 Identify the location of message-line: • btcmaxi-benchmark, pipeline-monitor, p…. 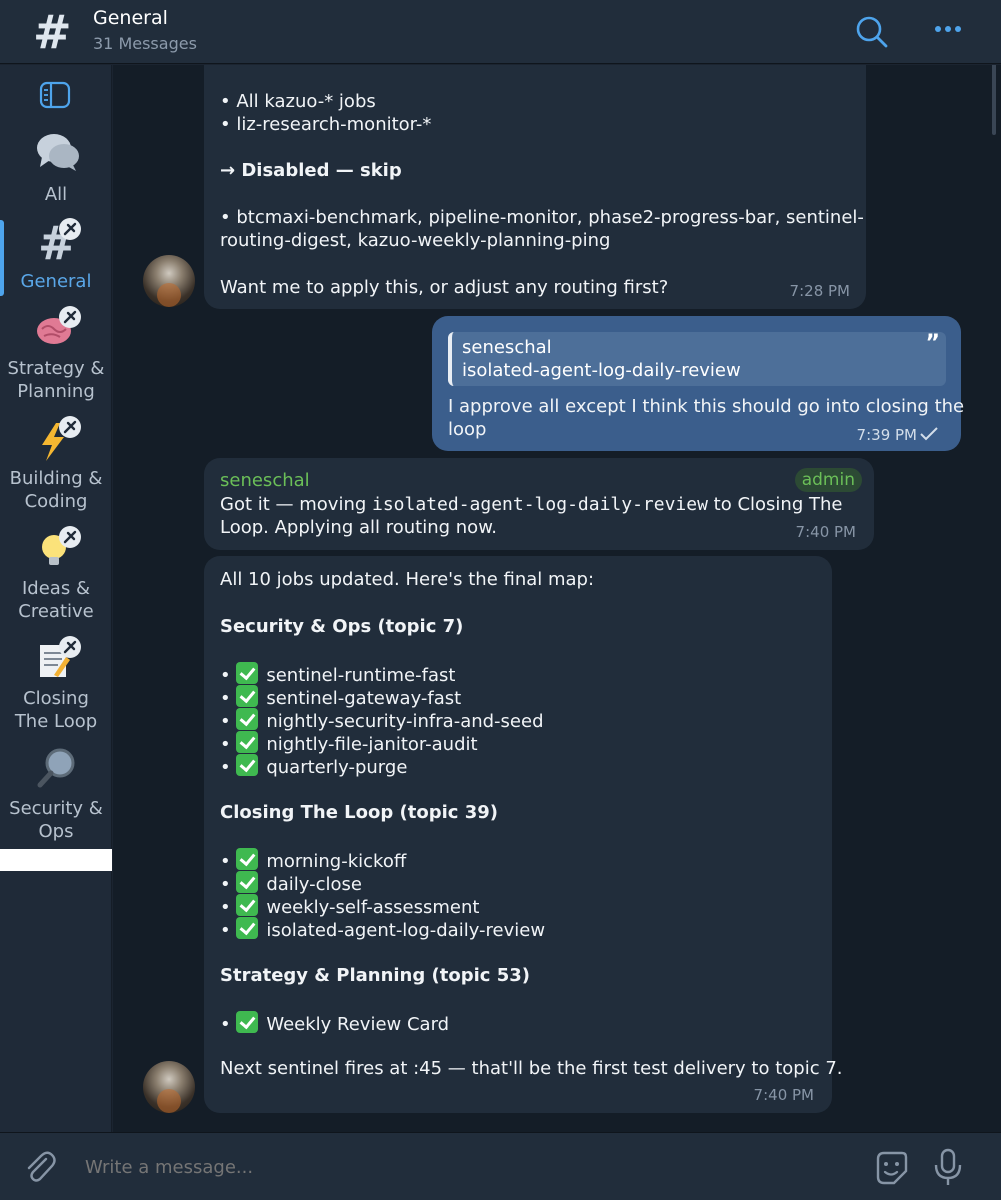
(542, 217).